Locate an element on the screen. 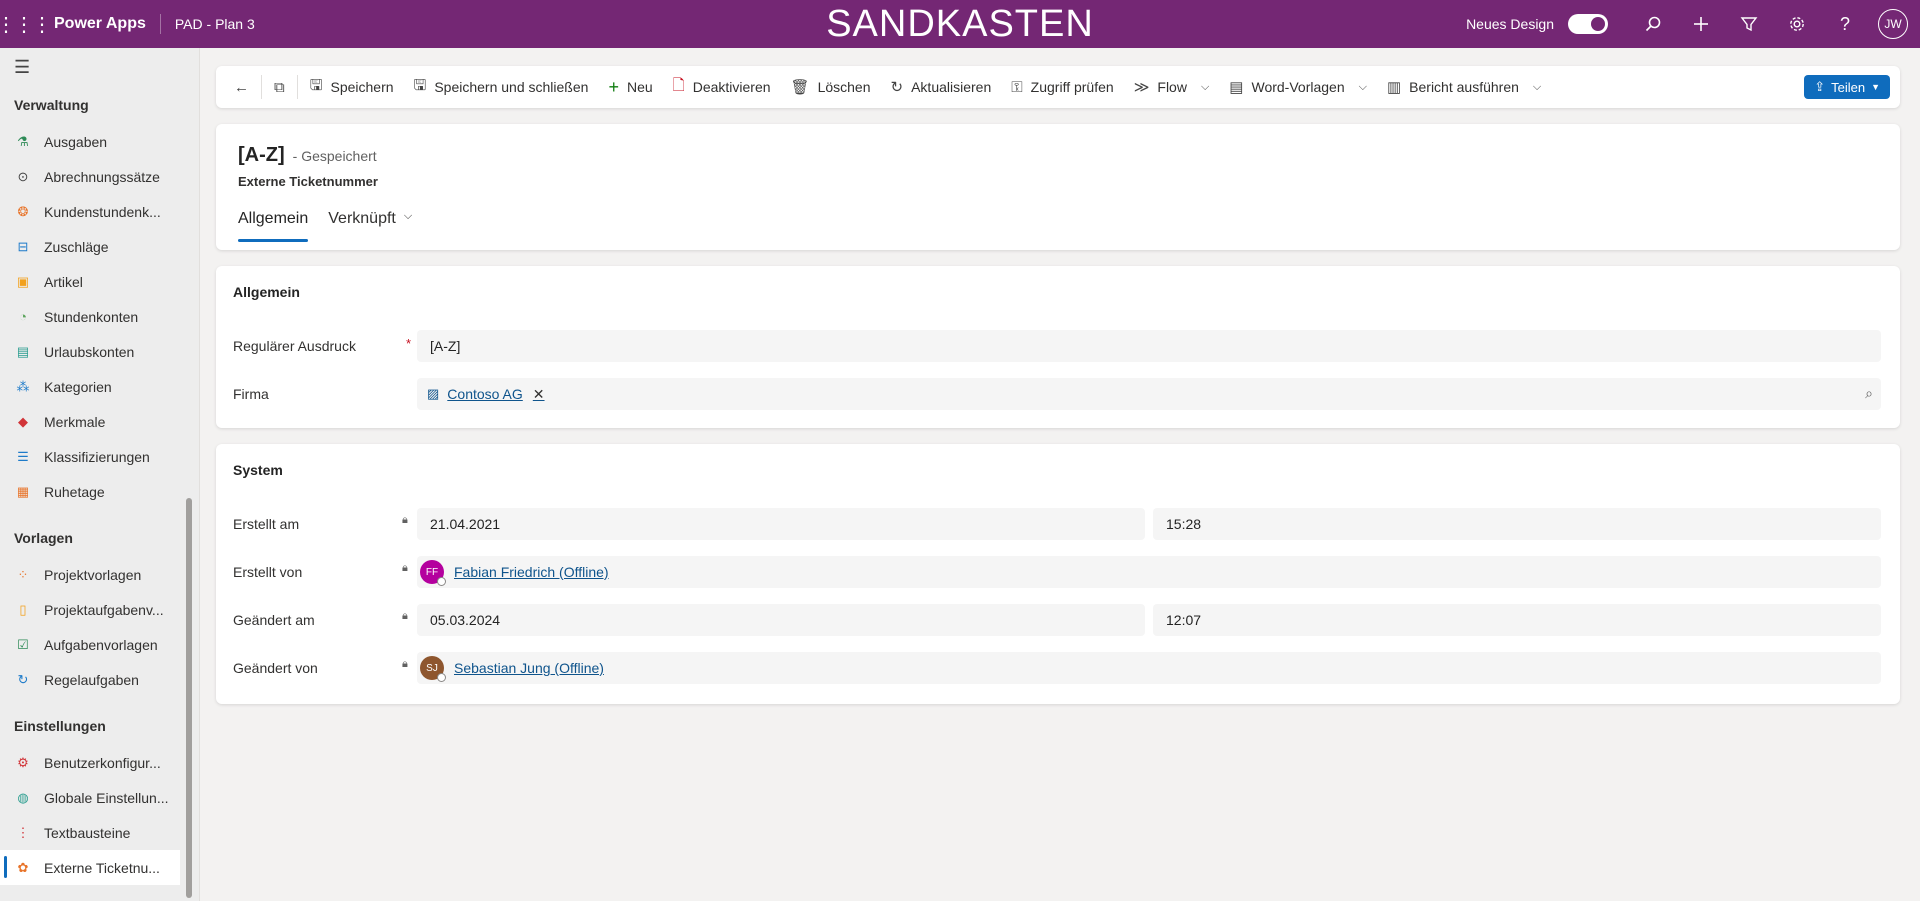 This screenshot has width=1920, height=901. remove-icon: ✕ is located at coordinates (539, 394).